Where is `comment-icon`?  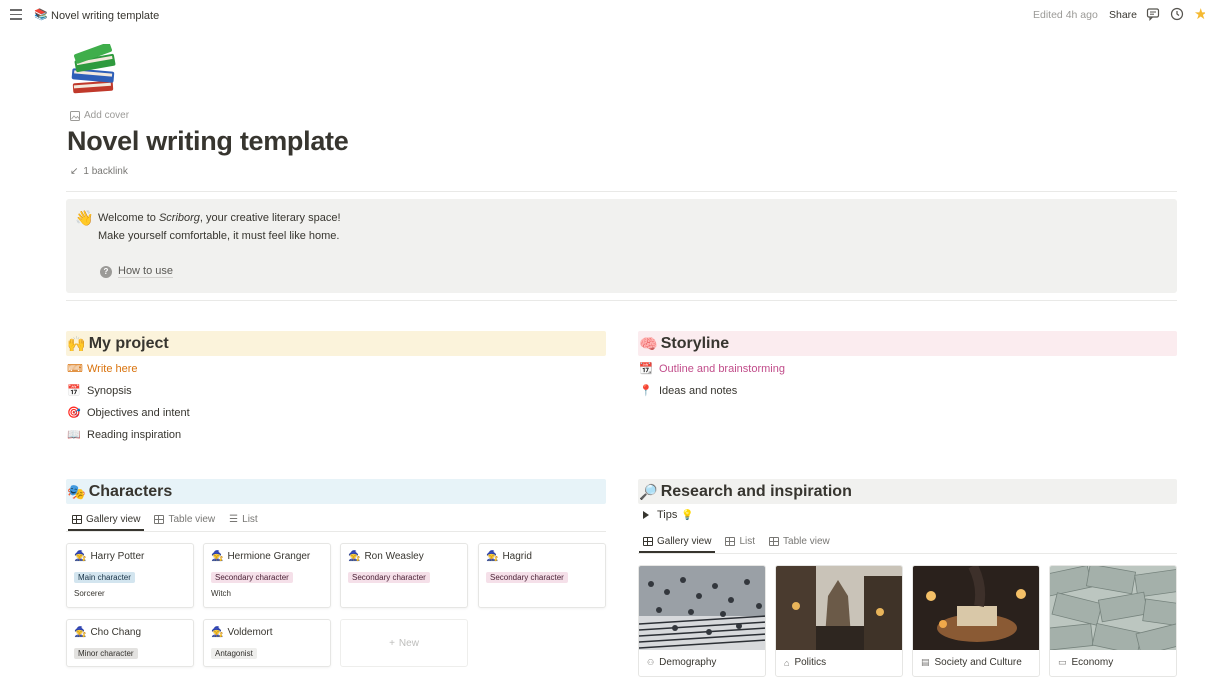
comment-icon is located at coordinates (1153, 14).